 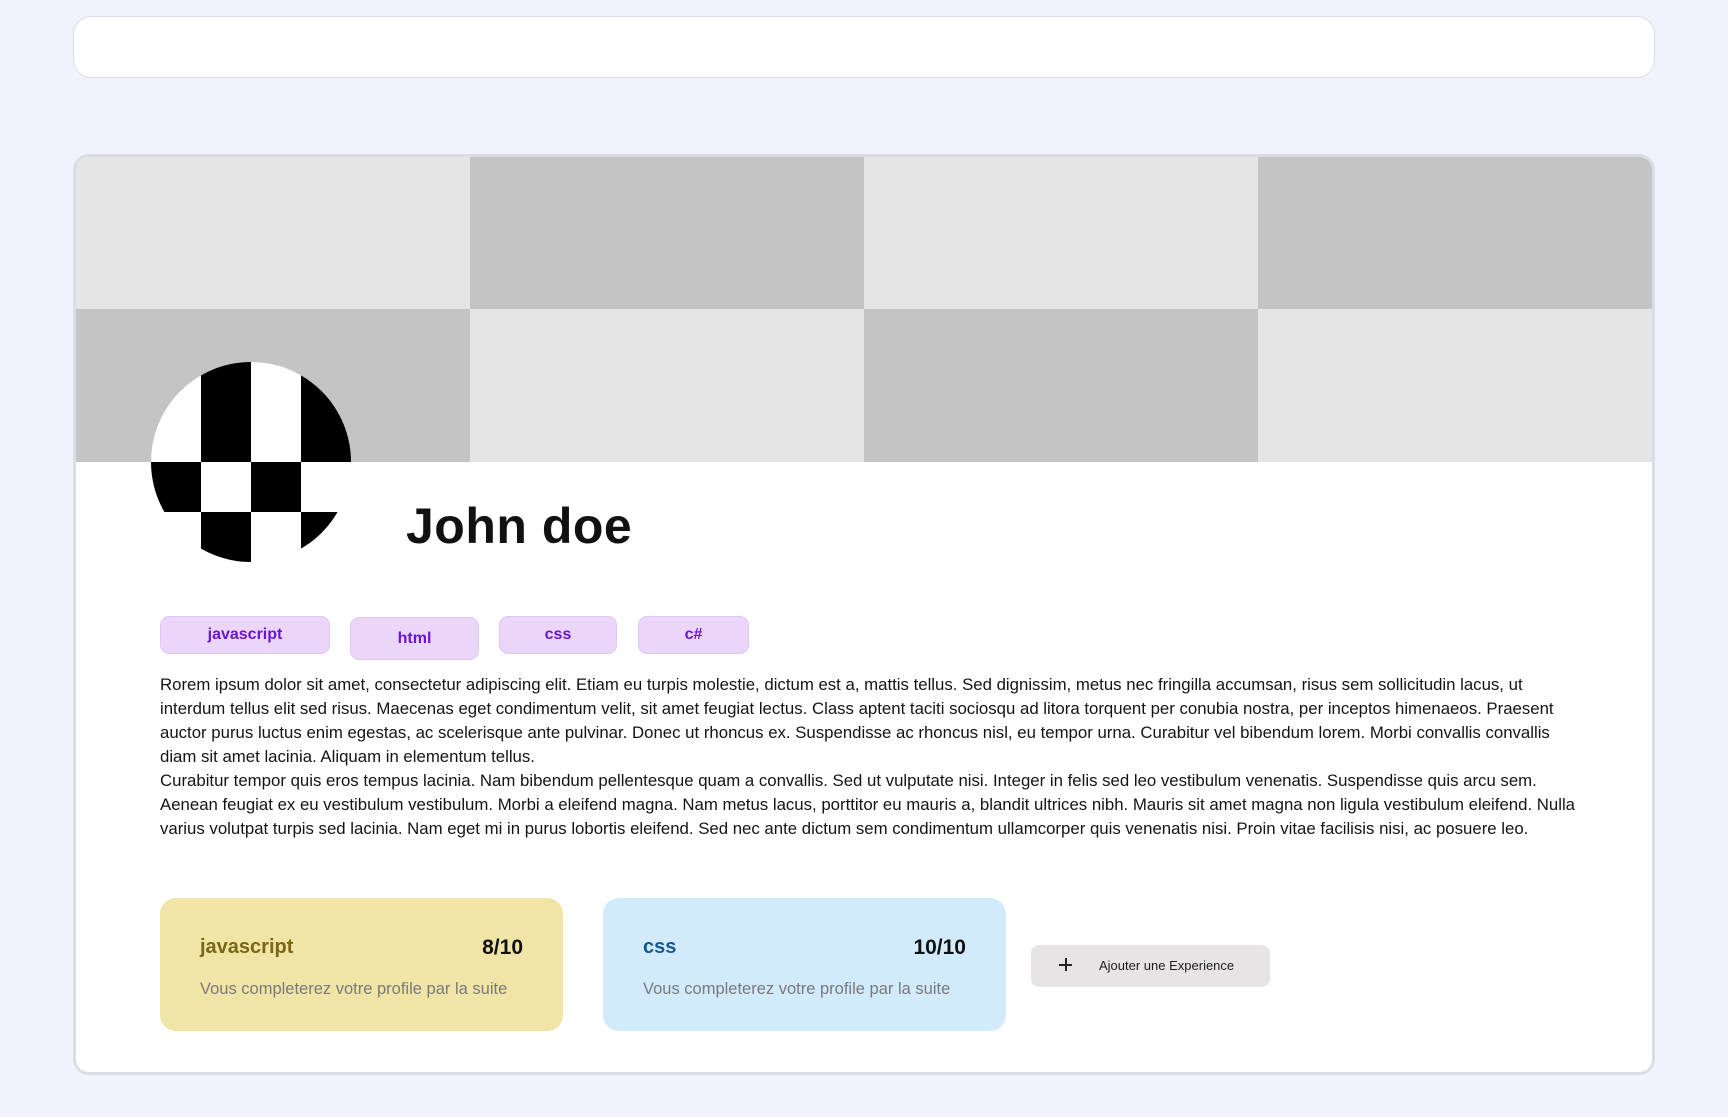 I want to click on avatar, so click(x=251, y=462).